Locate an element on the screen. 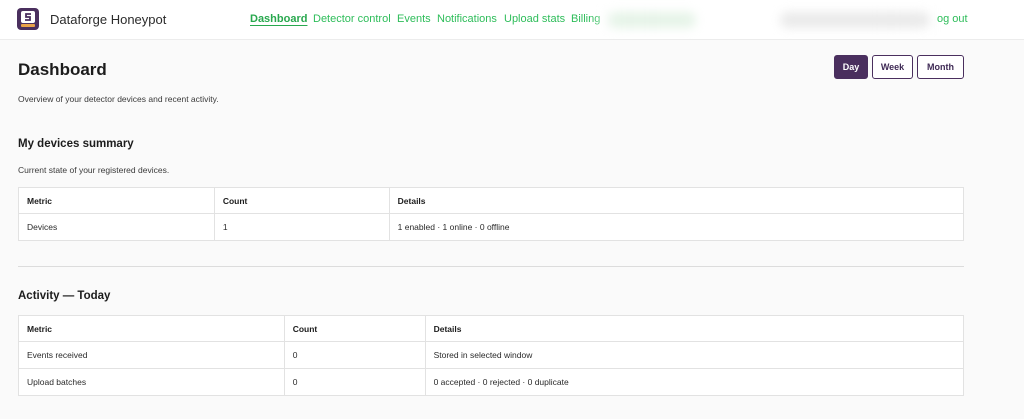 The height and width of the screenshot is (419, 1024). cell-details: Stored in selected window is located at coordinates (694, 355).